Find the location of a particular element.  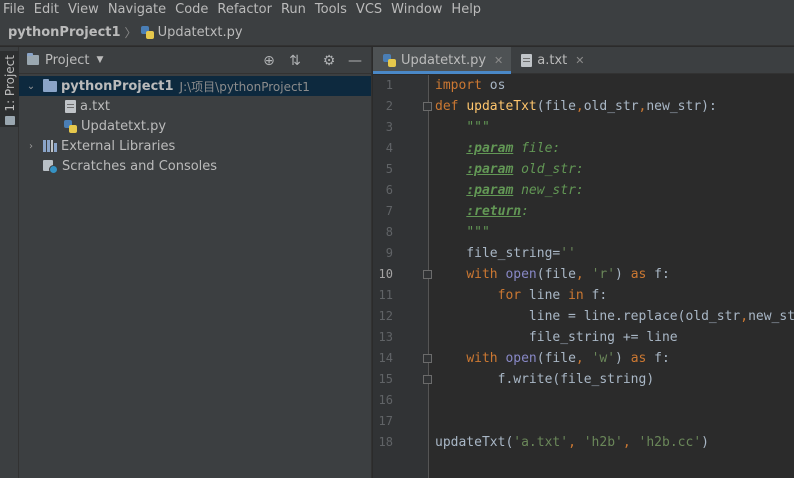

tree-root-project: ⌄ pythonProject1 J:\项目\pythonProject1 is located at coordinates (195, 86).